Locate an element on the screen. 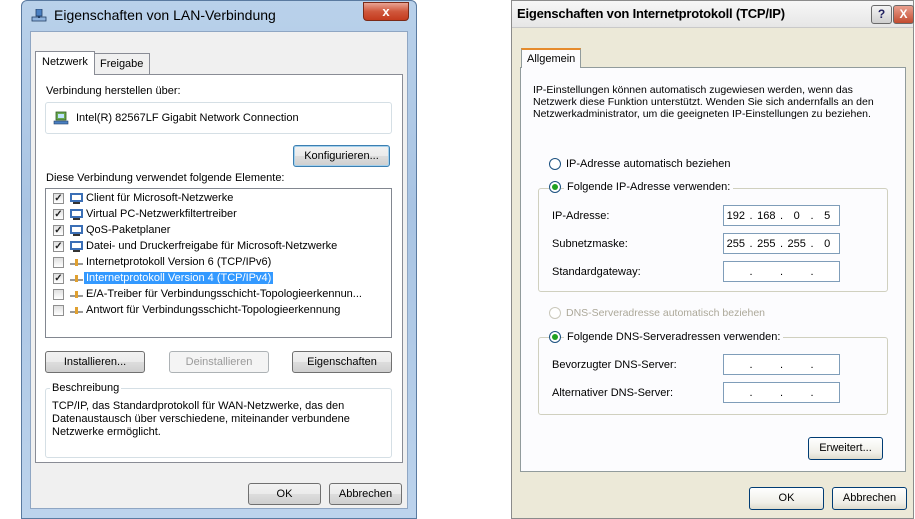 Image resolution: width=915 pixels, height=519 pixels. subnet-mask-label: Subnetzmaske: is located at coordinates (590, 244).